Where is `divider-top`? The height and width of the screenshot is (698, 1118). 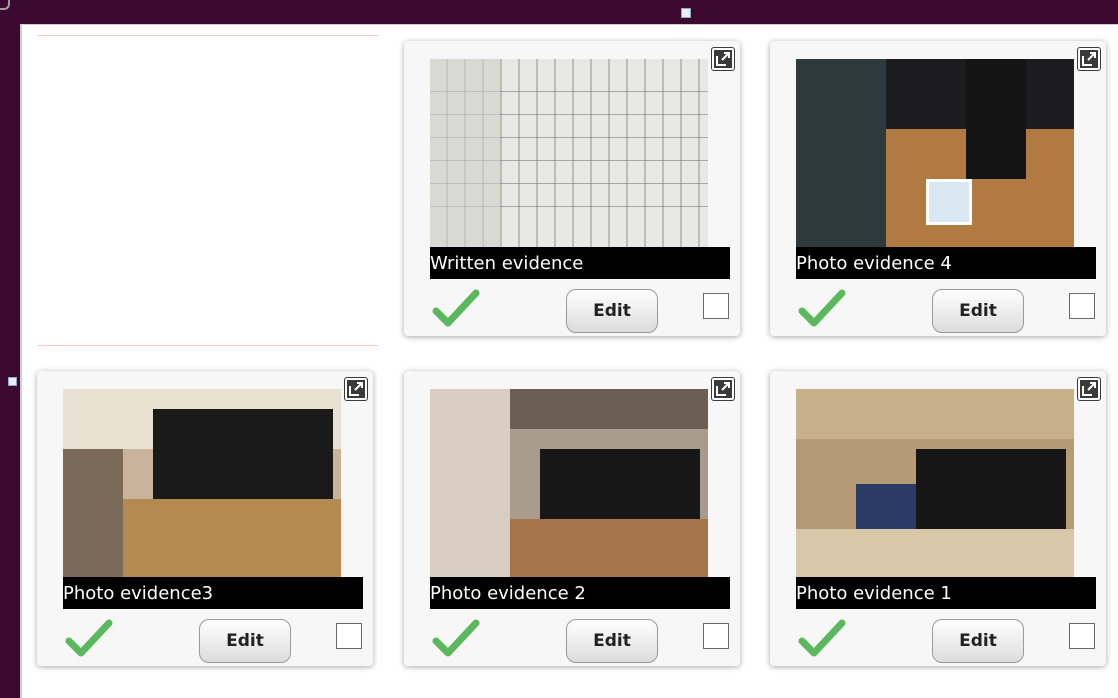
divider-top is located at coordinates (208, 35).